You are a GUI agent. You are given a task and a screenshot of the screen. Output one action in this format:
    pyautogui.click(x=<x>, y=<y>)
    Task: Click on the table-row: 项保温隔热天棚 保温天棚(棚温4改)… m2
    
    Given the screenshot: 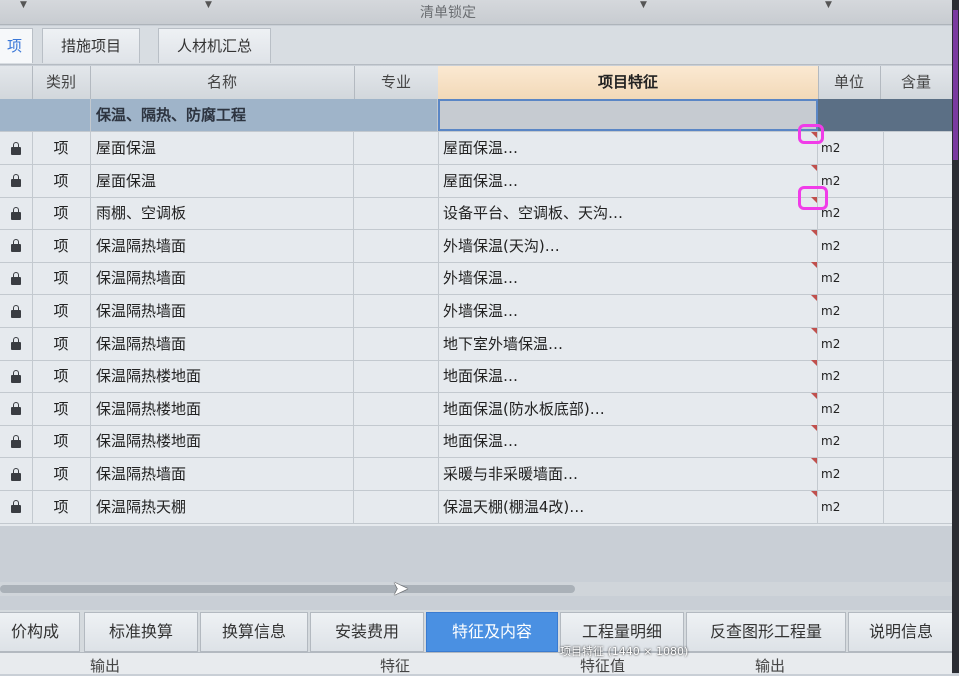 What is the action you would take?
    pyautogui.click(x=476, y=507)
    